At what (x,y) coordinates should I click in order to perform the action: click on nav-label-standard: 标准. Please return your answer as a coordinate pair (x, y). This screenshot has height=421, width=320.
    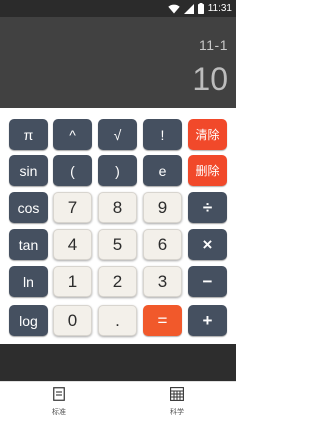
    Looking at the image, I should click on (59, 412).